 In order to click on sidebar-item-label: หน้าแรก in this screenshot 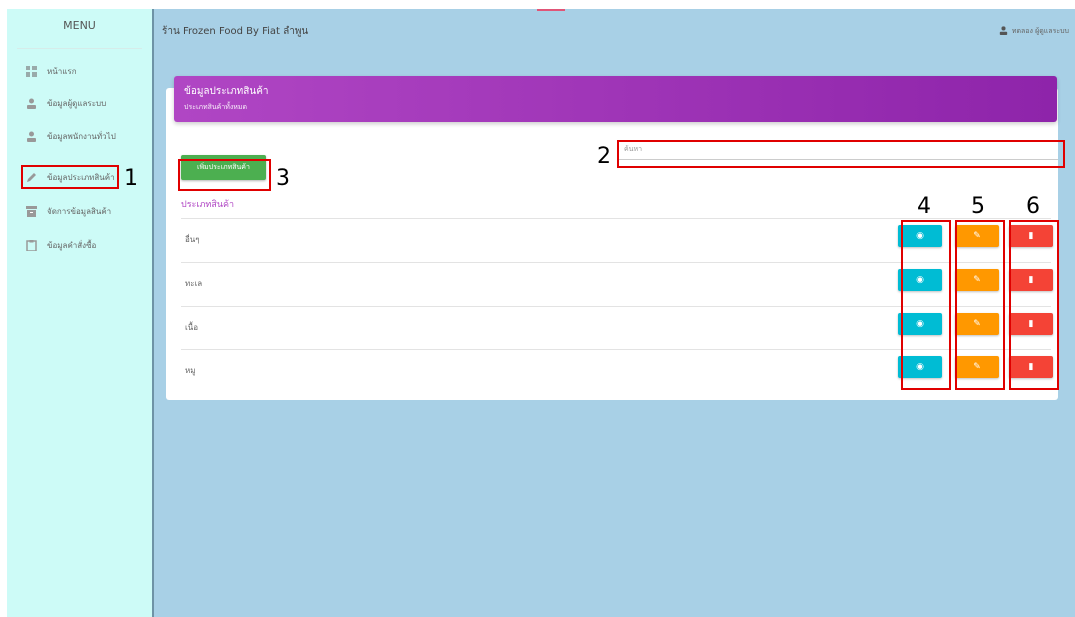, I will do `click(62, 71)`.